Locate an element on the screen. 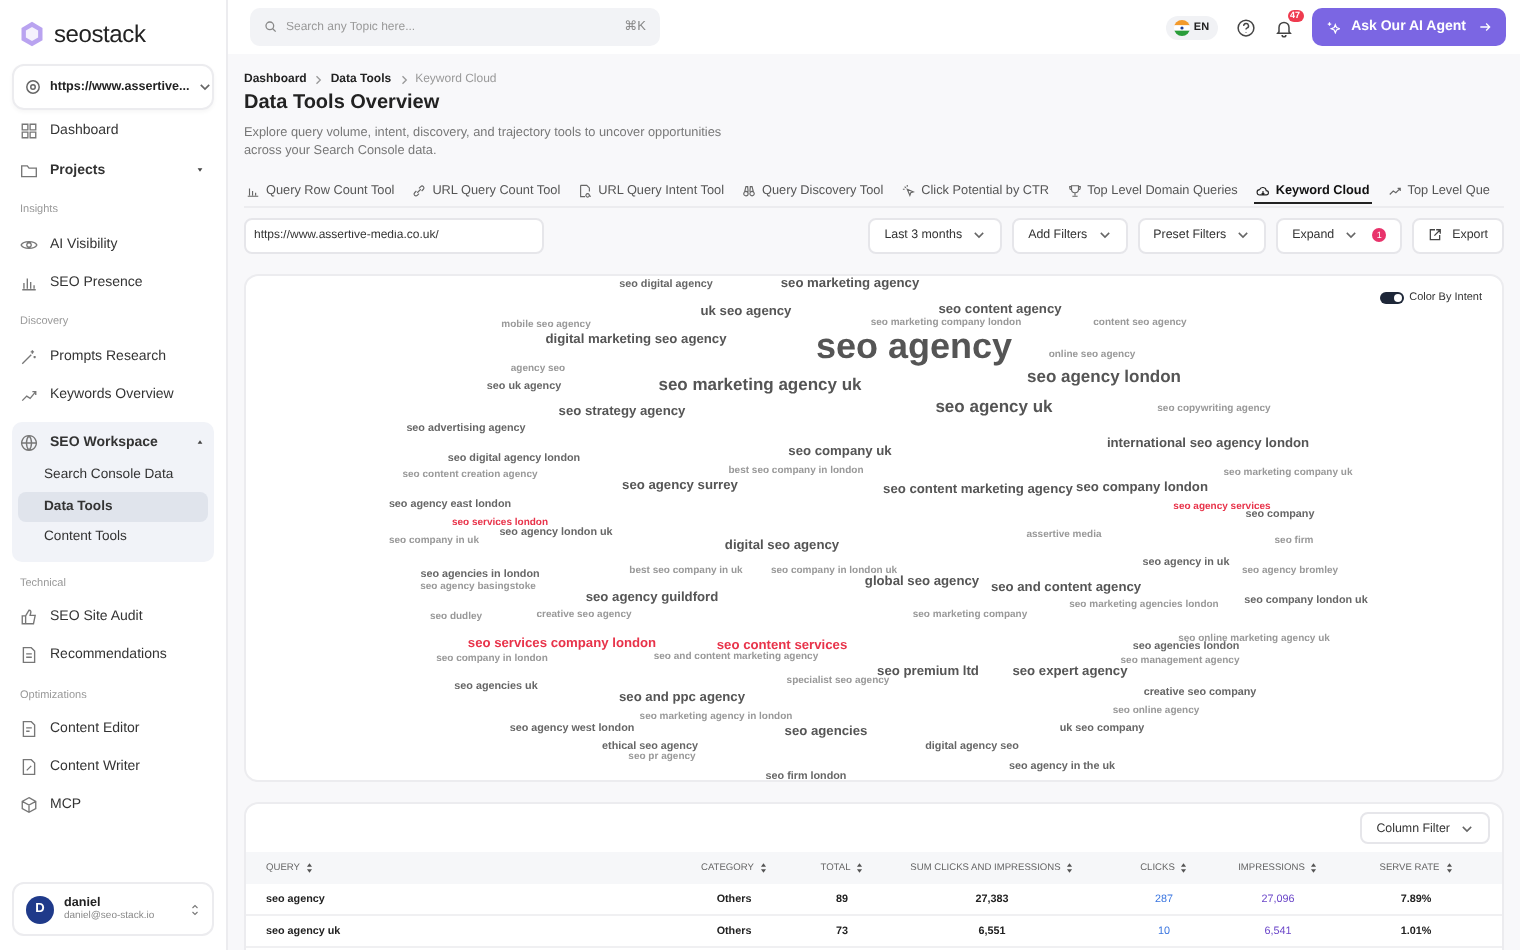 The width and height of the screenshot is (1520, 950). wand-icon is located at coordinates (29, 356).